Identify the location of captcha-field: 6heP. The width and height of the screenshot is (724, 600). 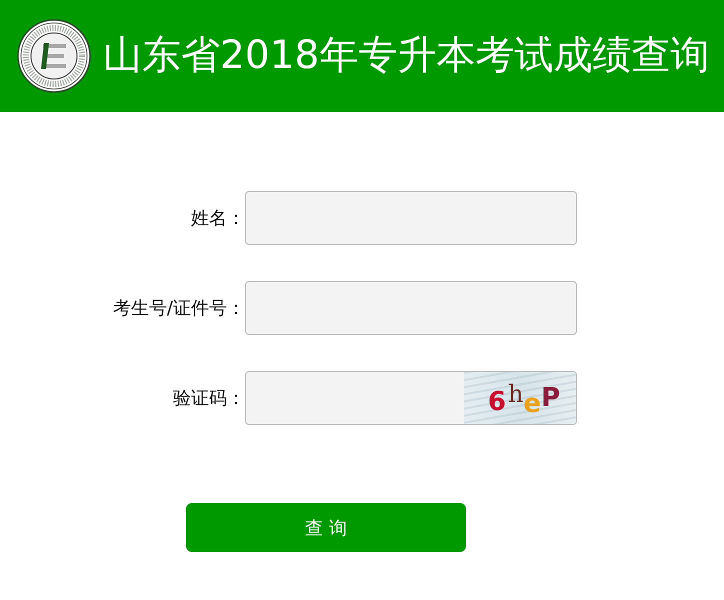
(411, 398).